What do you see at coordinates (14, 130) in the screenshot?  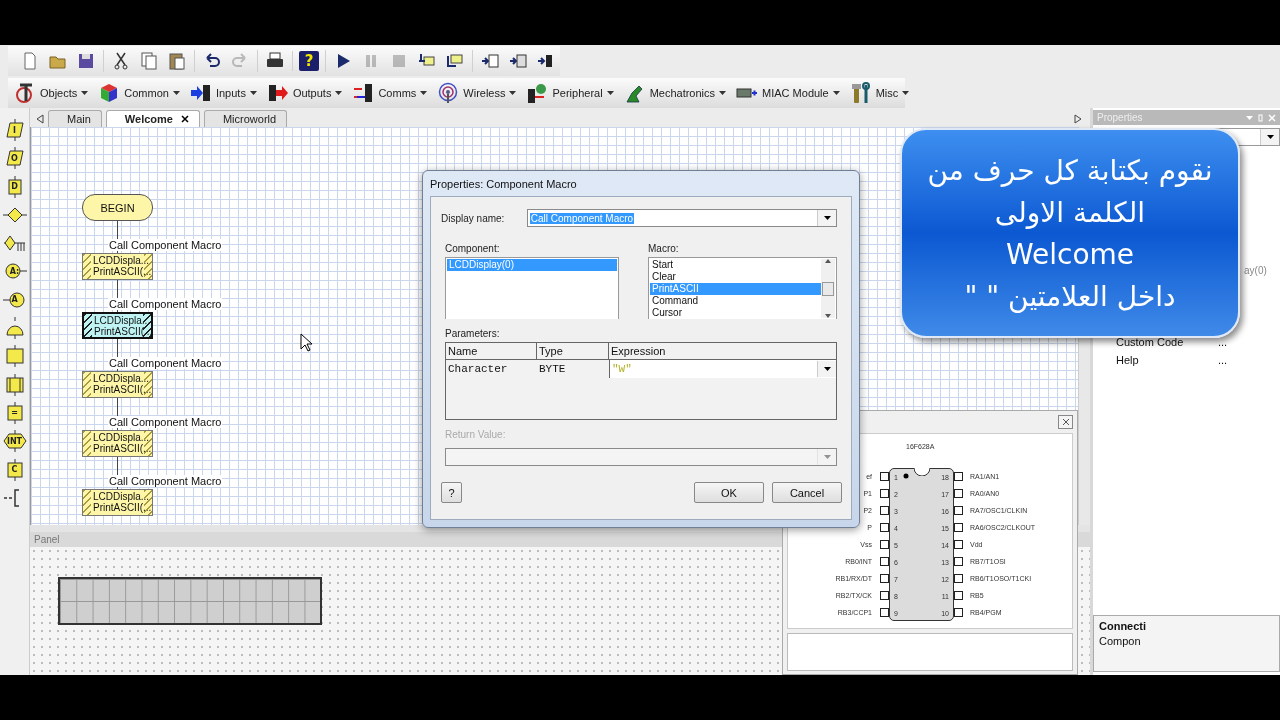 I see `palette-button: I` at bounding box center [14, 130].